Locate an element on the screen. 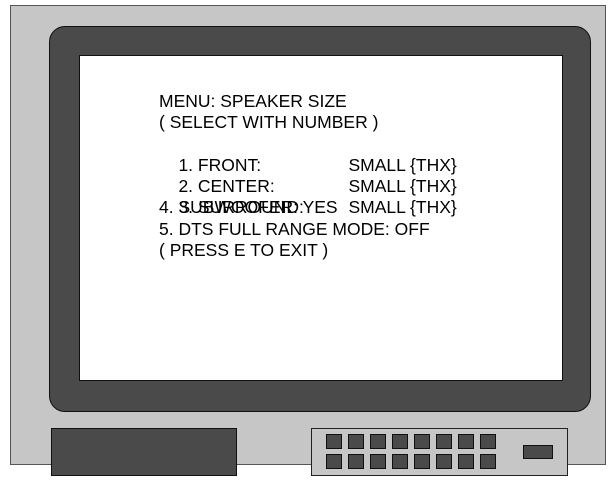 This screenshot has width=608, height=489. front-display-panel is located at coordinates (144, 452).